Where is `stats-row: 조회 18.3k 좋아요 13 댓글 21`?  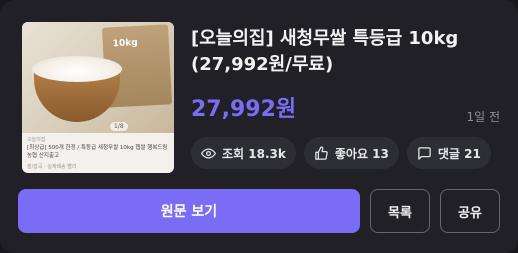 stats-row: 조회 18.3k 좋아요 13 댓글 21 is located at coordinates (341, 153).